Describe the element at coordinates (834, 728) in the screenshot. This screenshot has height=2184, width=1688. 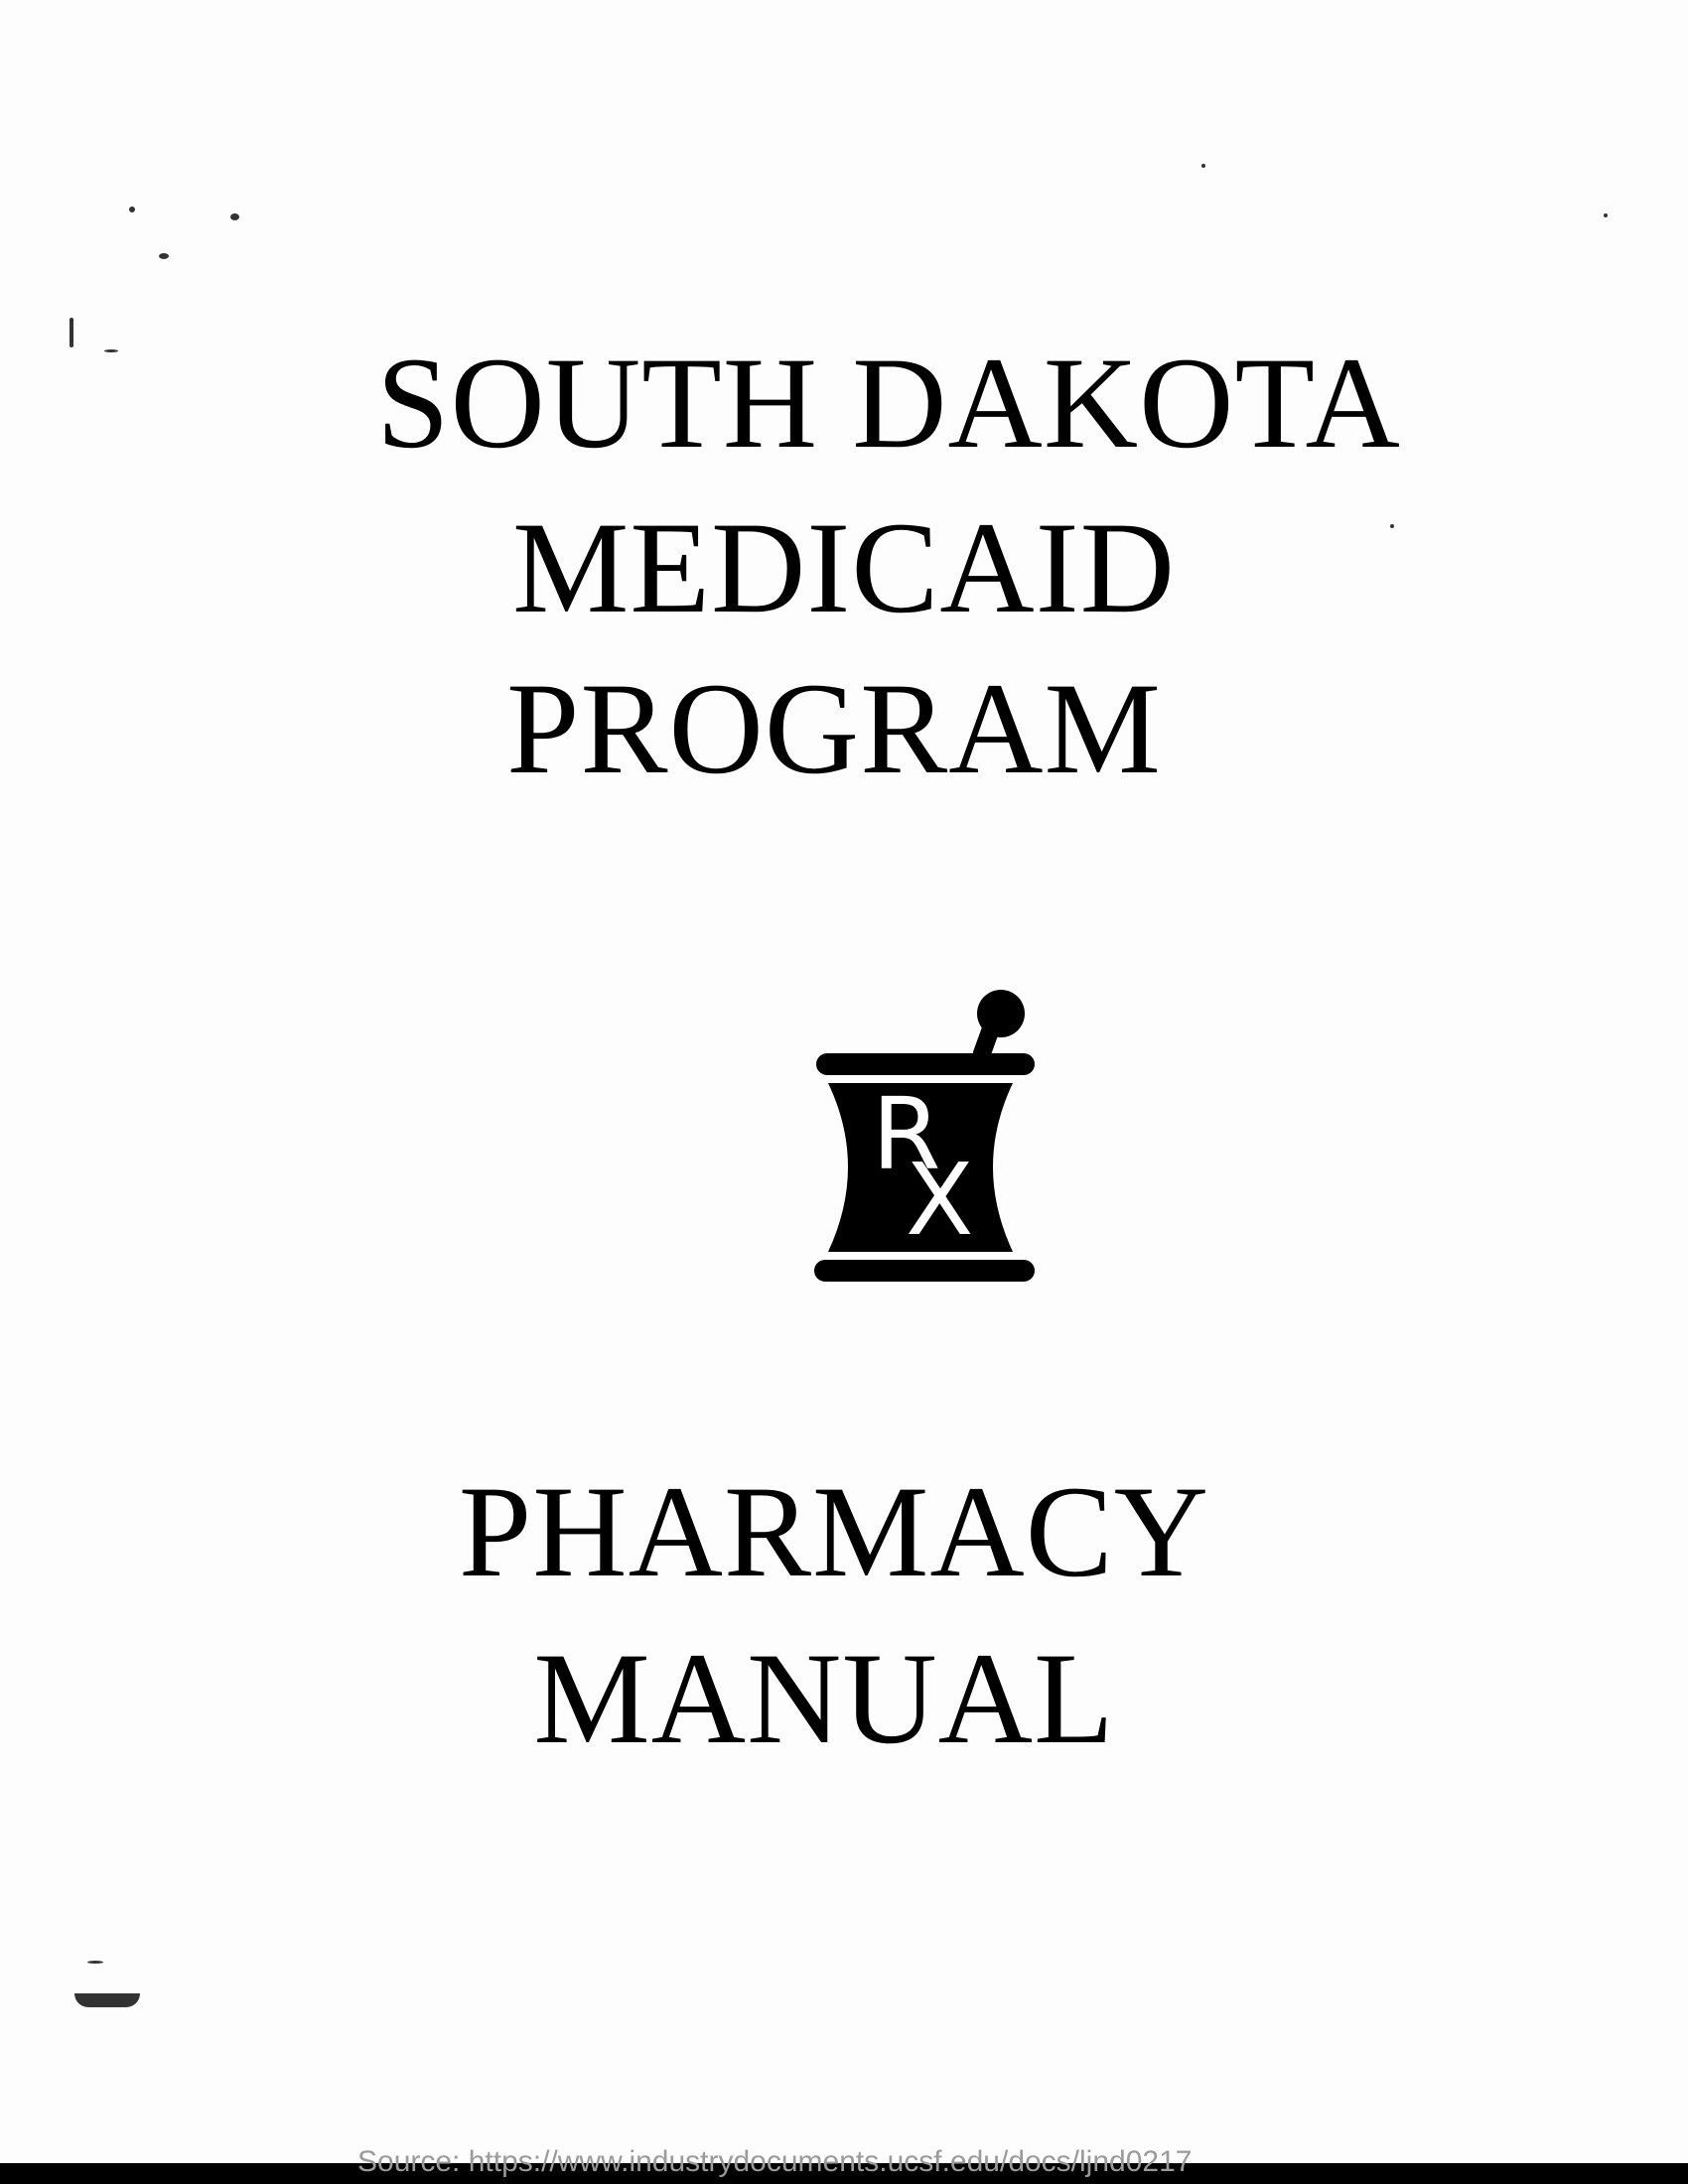
I see `title-line-3: PROGRAM` at that location.